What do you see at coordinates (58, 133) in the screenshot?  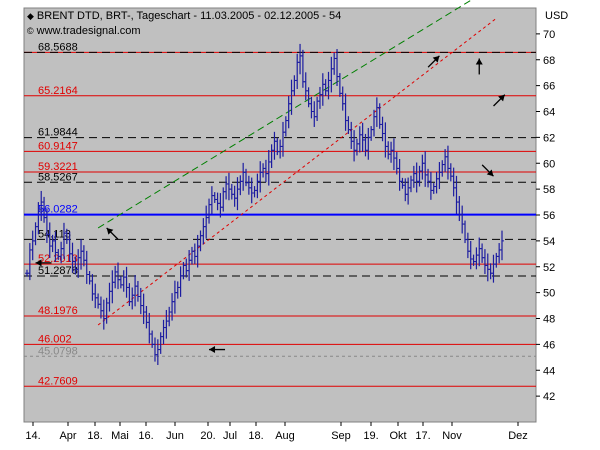 I see `reference-label-61.9844: 61.9844` at bounding box center [58, 133].